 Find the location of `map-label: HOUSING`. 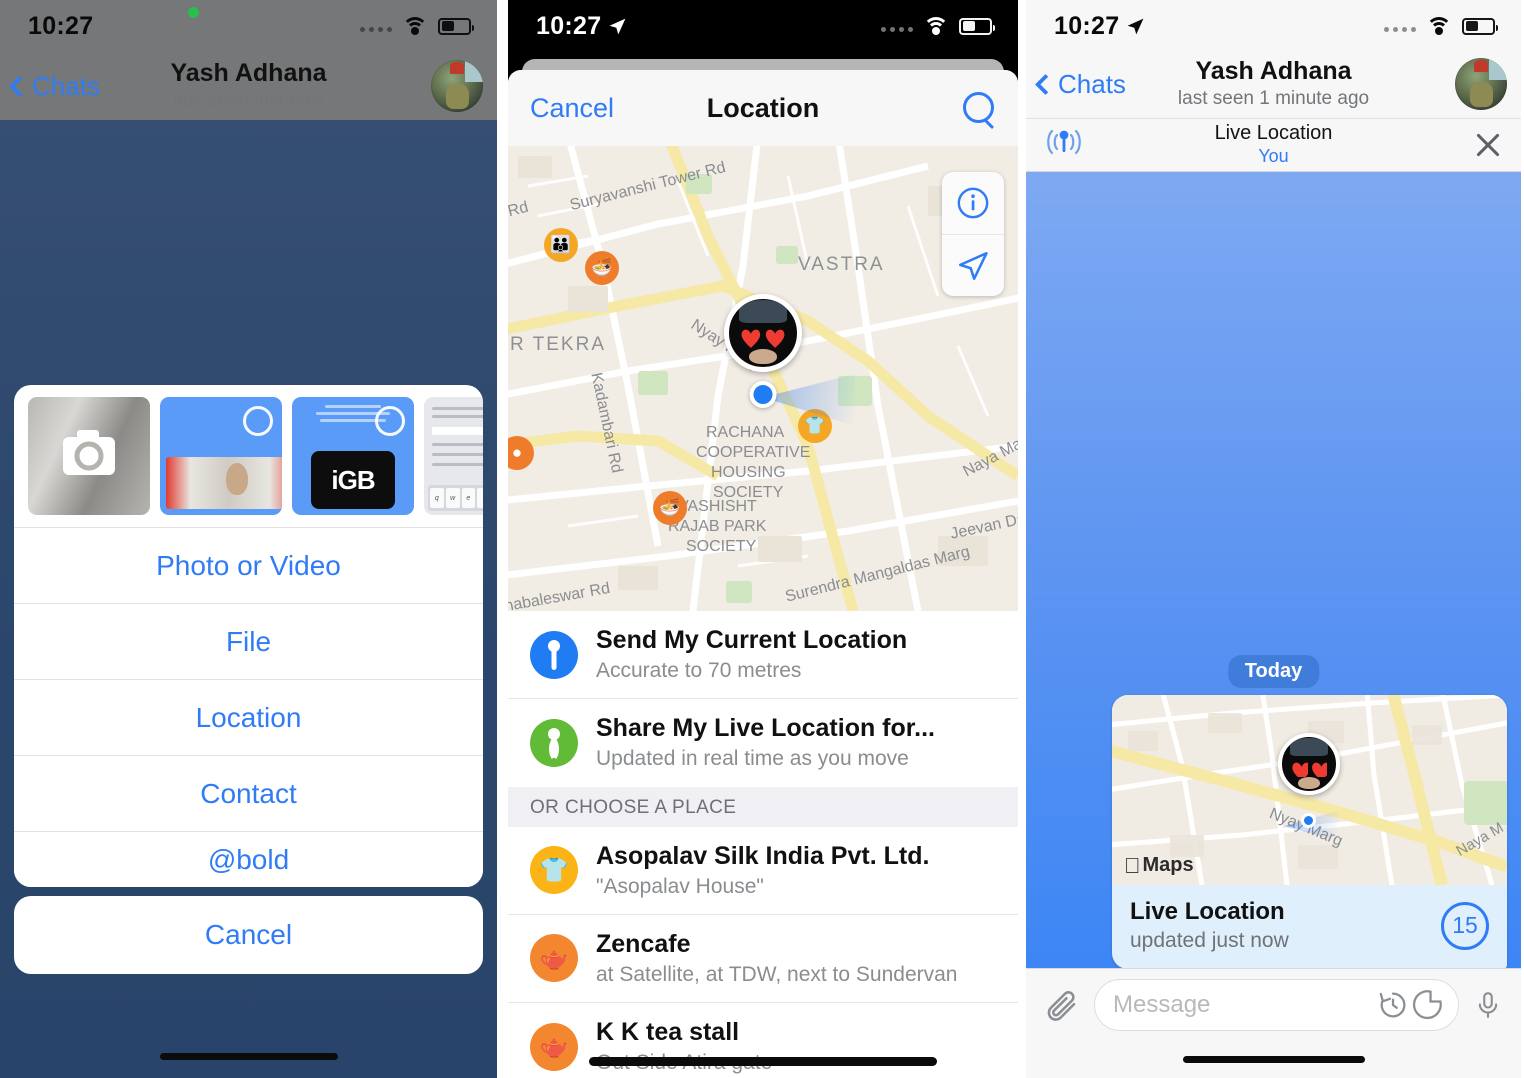

map-label: HOUSING is located at coordinates (748, 472).